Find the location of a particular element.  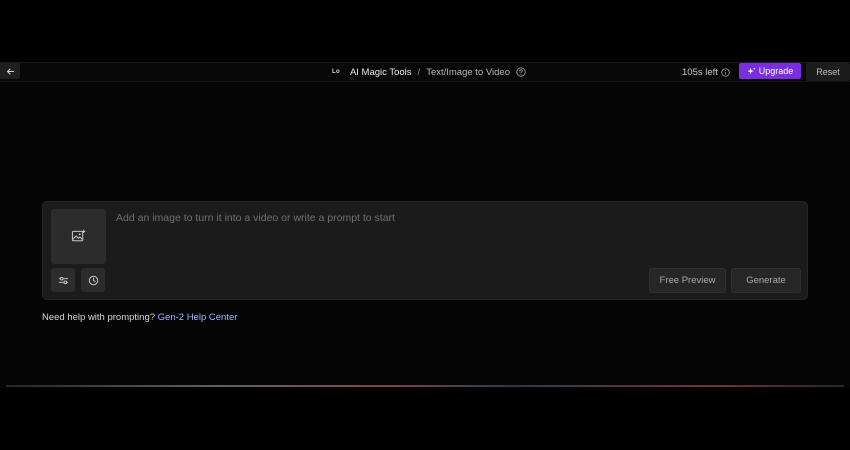

breadcrumb-ai-magic-tools: AI Magic Tools is located at coordinates (381, 72).